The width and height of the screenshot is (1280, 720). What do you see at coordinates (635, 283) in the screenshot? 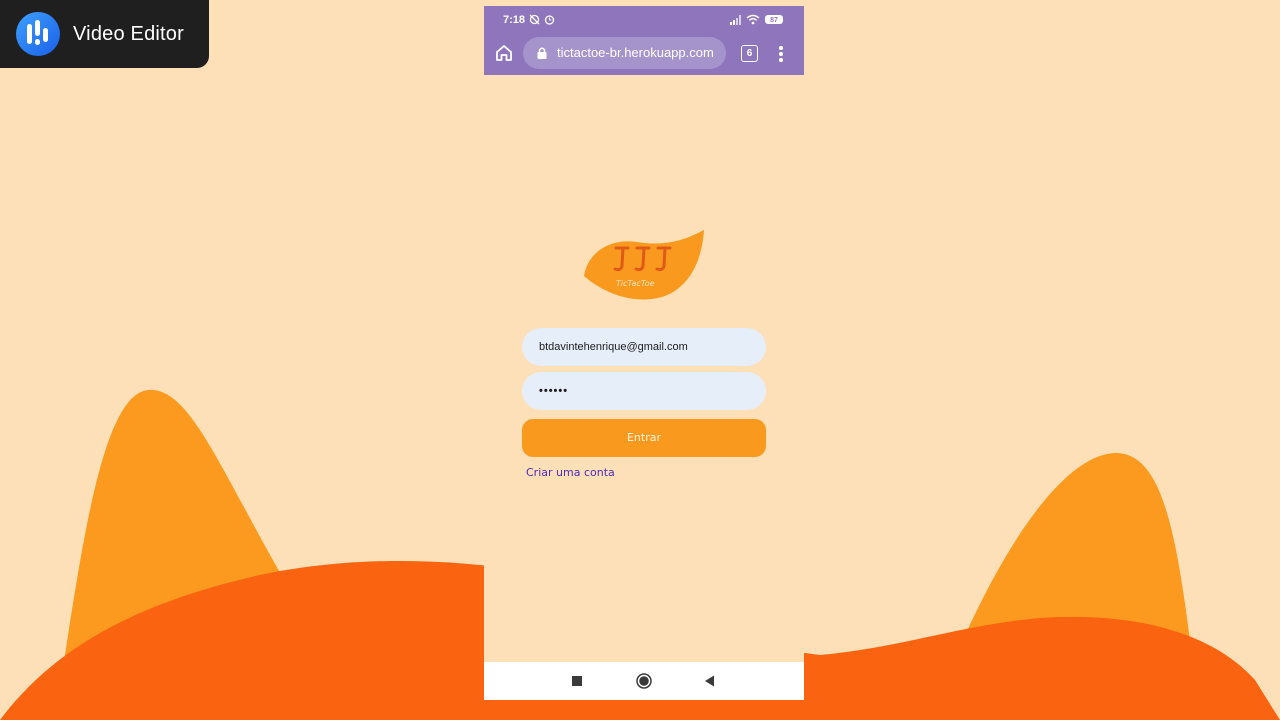
I see `svg-text: TicTacToe` at bounding box center [635, 283].